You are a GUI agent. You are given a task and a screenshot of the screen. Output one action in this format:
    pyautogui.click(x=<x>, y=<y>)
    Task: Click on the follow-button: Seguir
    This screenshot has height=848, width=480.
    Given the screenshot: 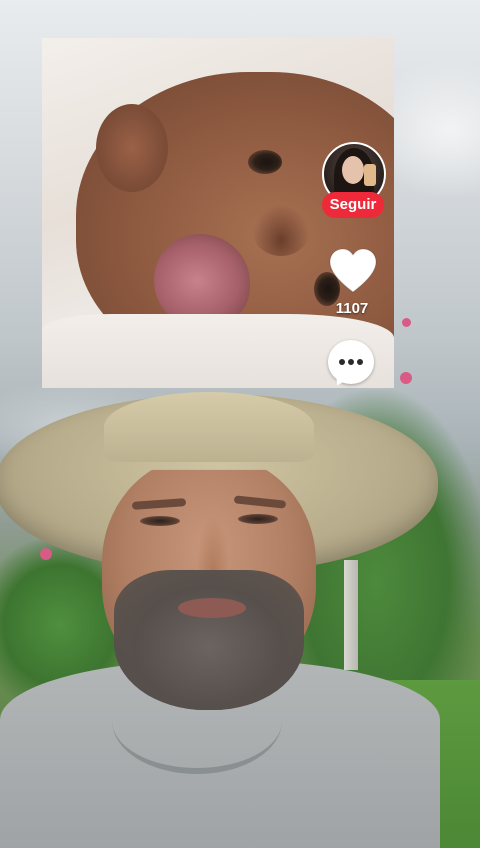 What is the action you would take?
    pyautogui.click(x=353, y=205)
    